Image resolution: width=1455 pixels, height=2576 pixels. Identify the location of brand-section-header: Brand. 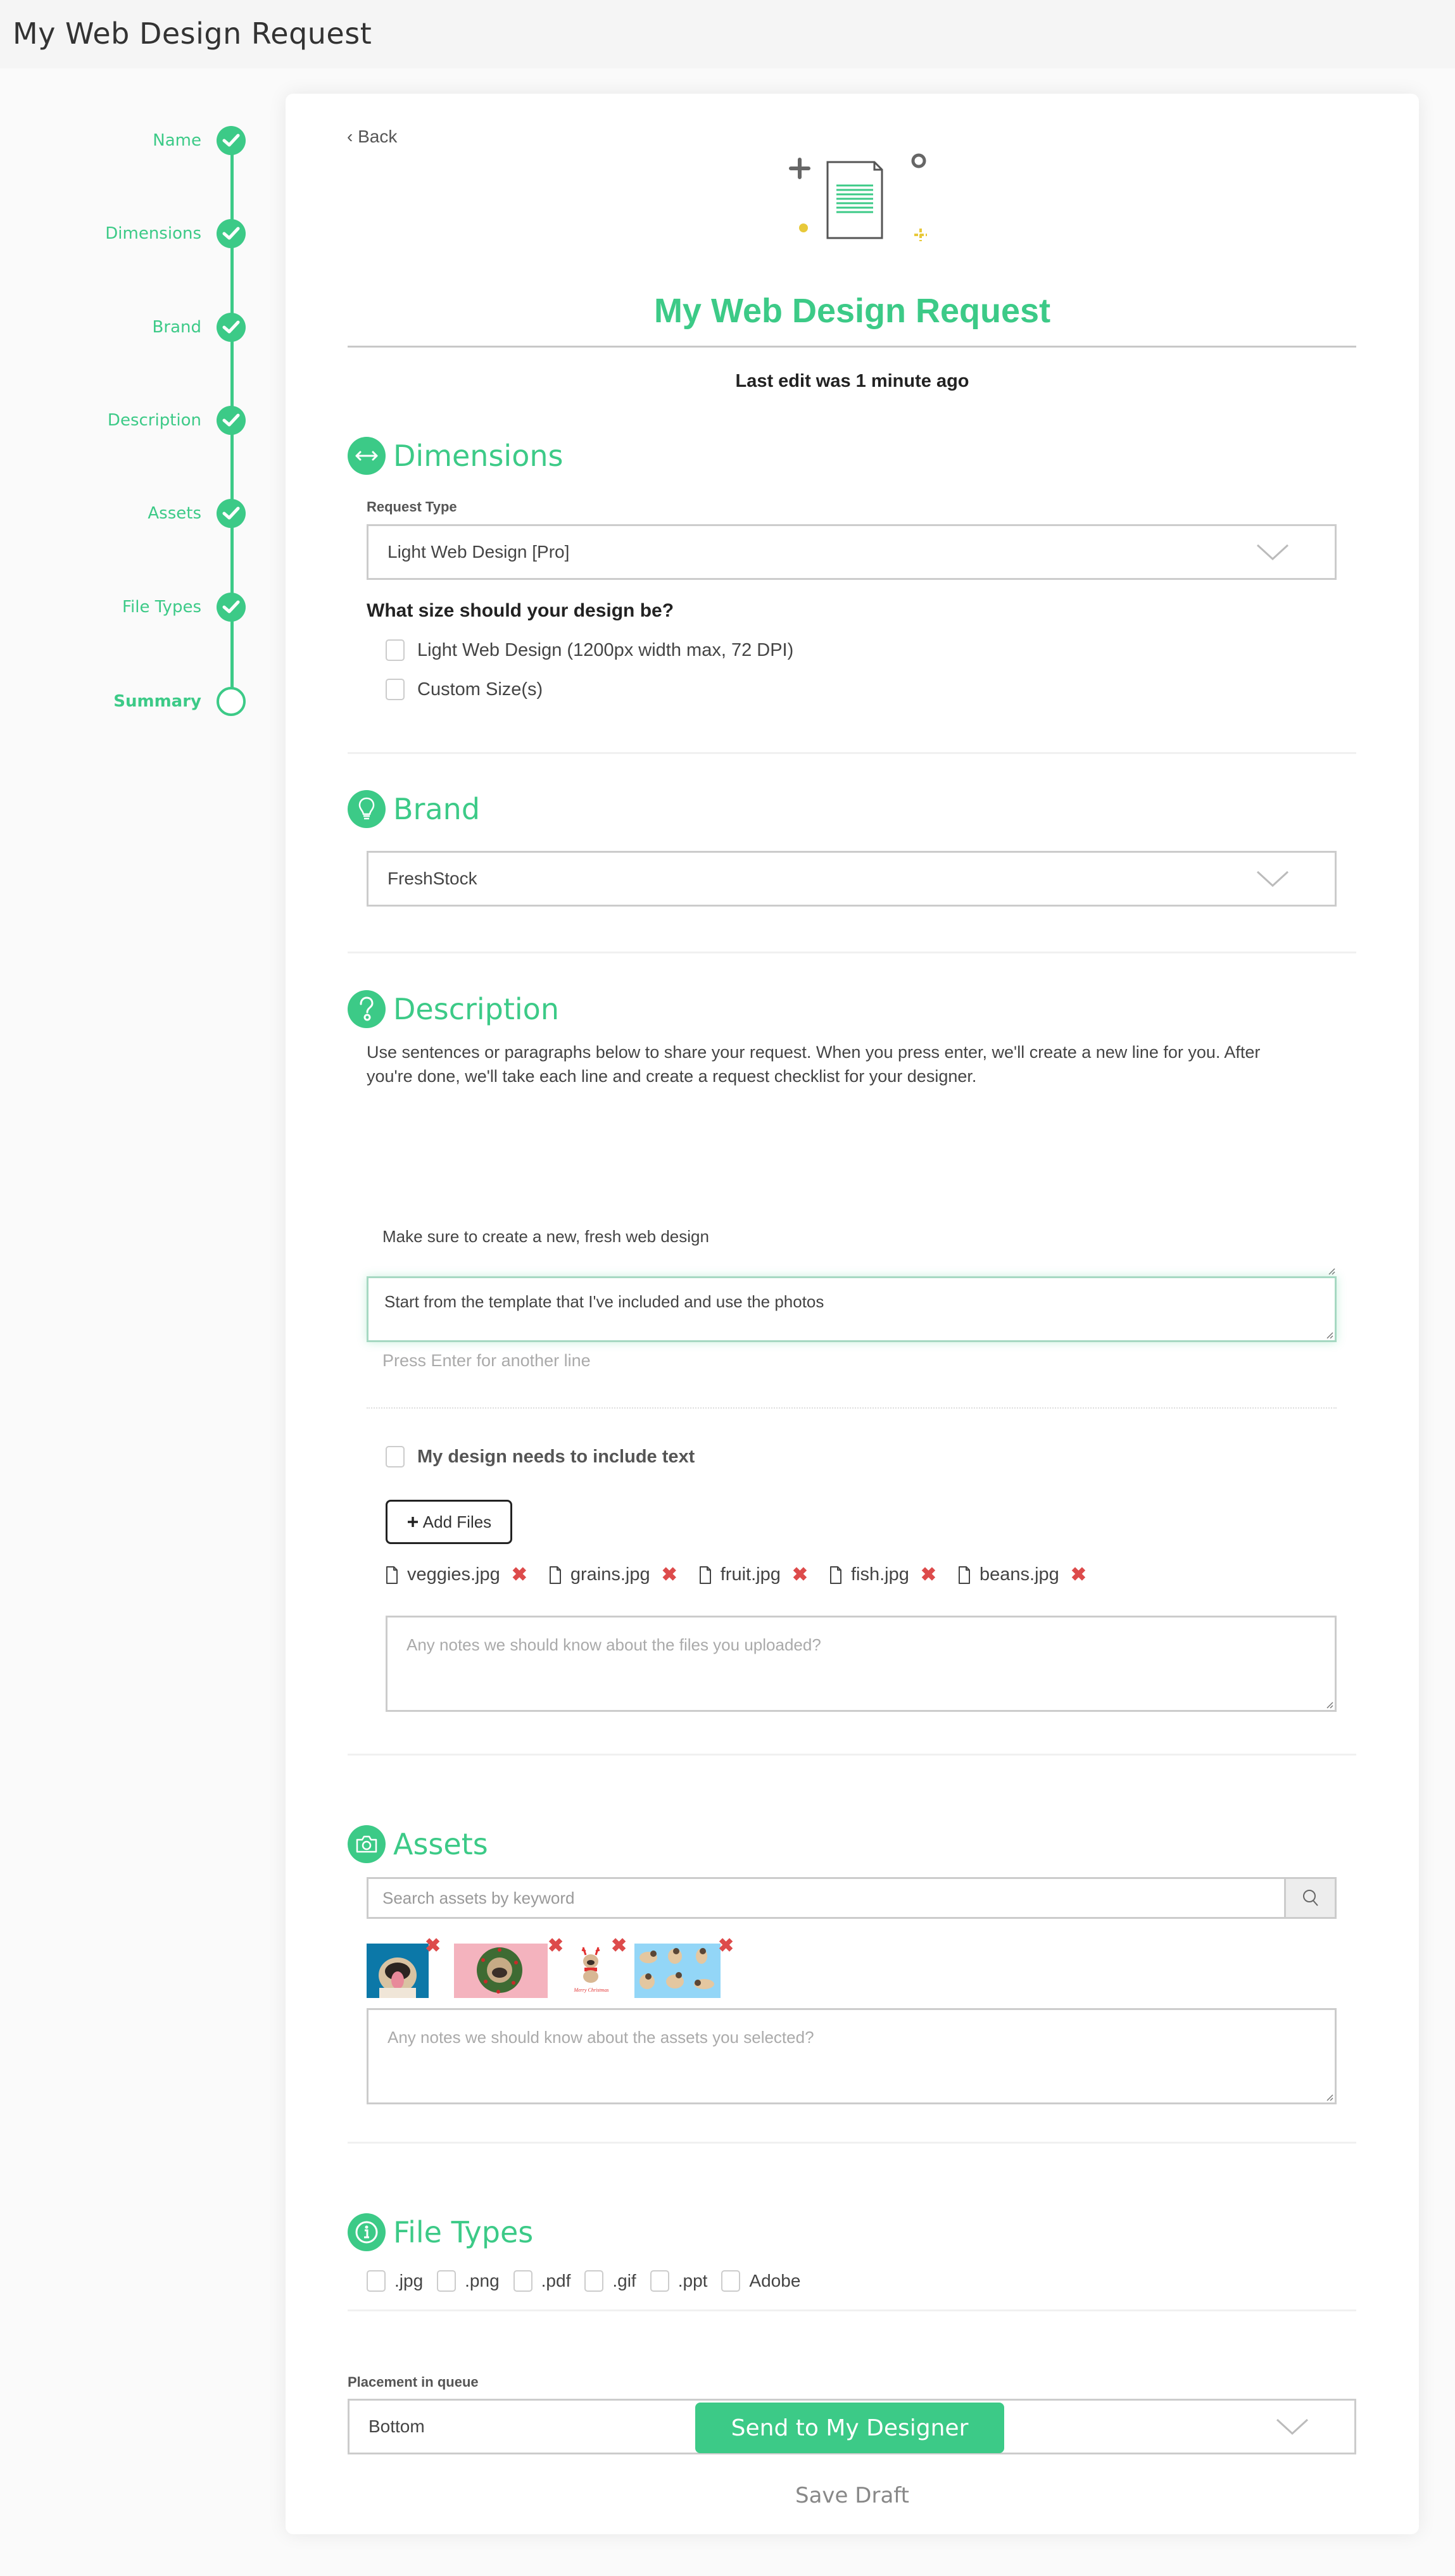
(414, 809).